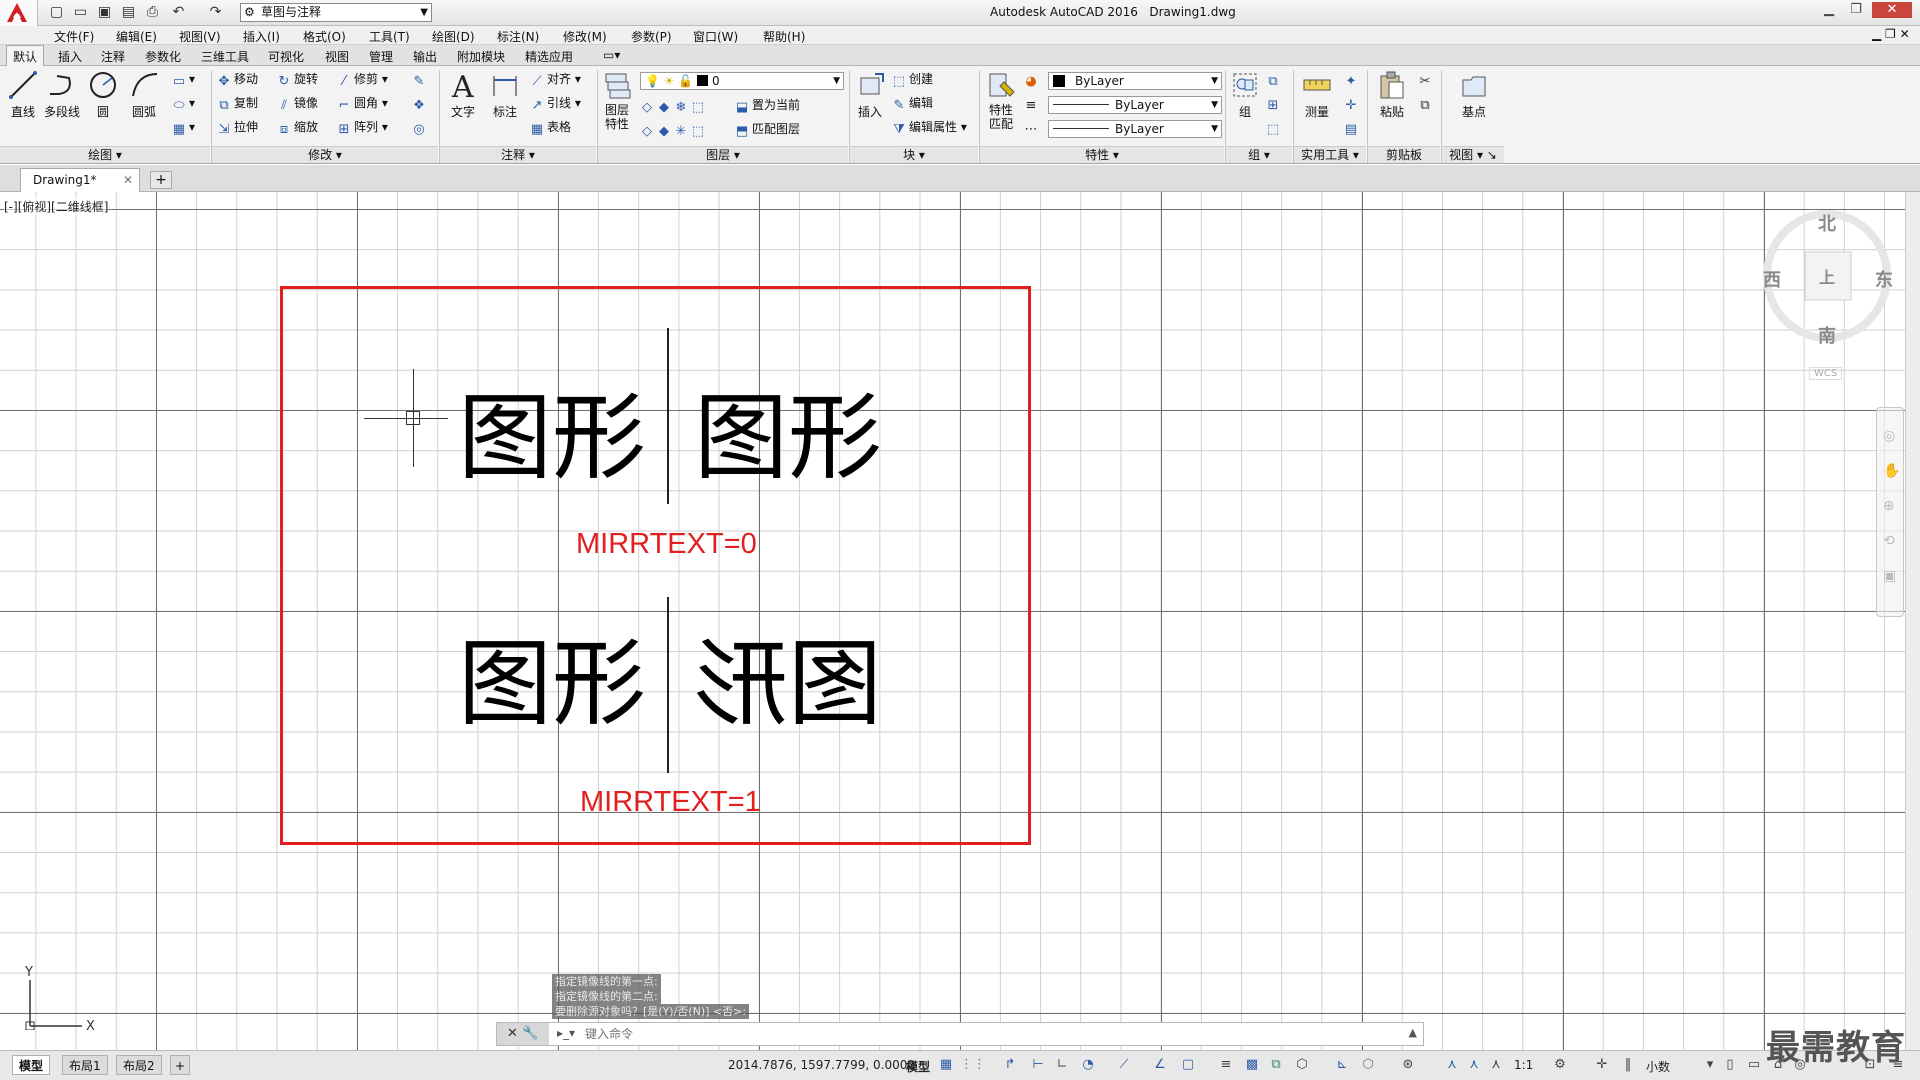  What do you see at coordinates (914, 154) in the screenshot?
I see `block-panel-title: 块 ▾` at bounding box center [914, 154].